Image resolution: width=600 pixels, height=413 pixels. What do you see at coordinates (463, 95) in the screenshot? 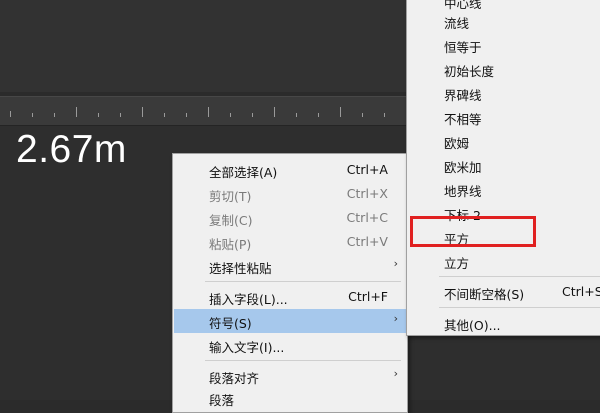
I see `submenu-item-label: 界碑线` at bounding box center [463, 95].